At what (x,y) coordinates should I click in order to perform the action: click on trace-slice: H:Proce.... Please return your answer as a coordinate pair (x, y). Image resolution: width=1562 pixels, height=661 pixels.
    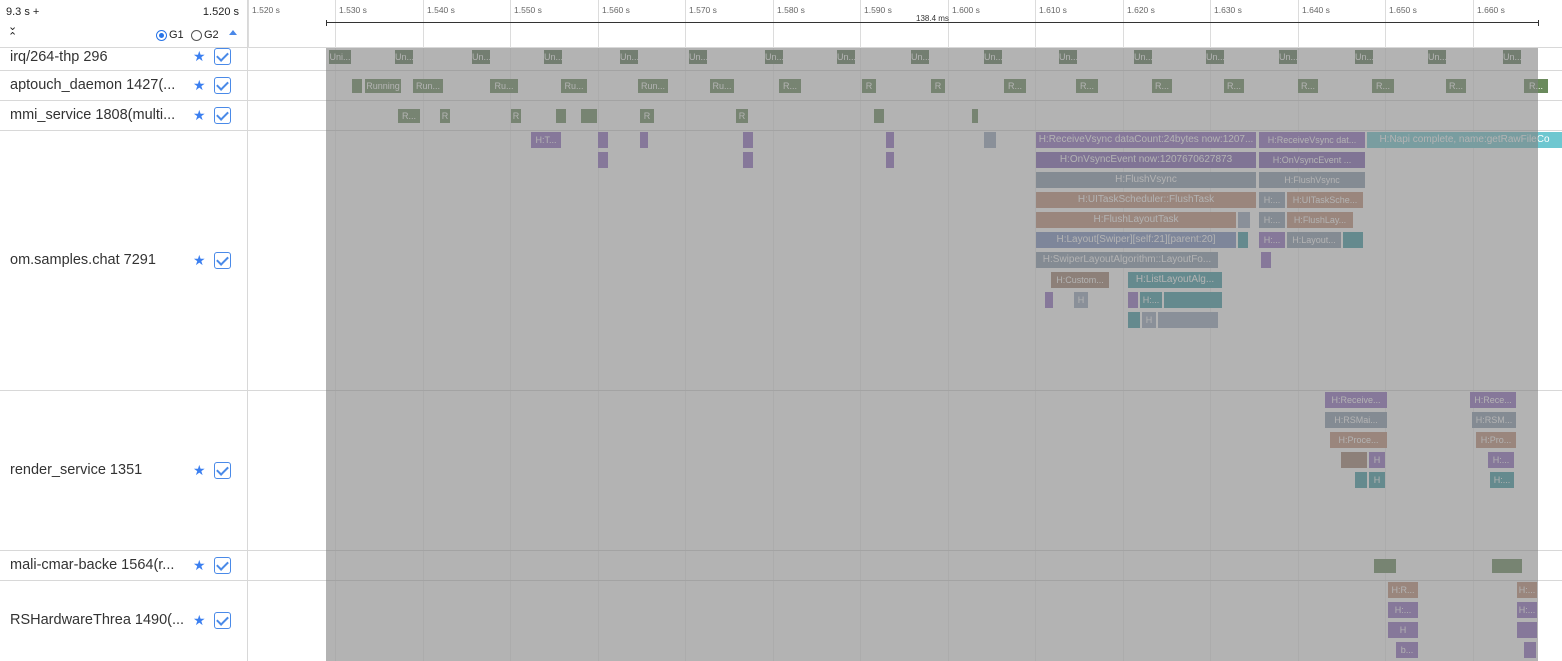
    Looking at the image, I should click on (1358, 440).